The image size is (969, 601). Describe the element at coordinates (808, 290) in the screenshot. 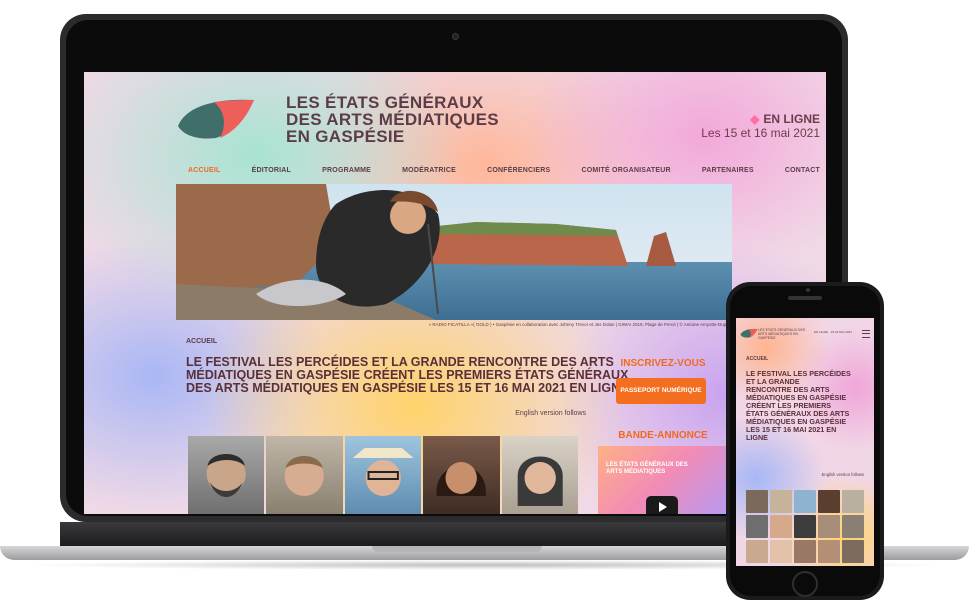

I see `phone-camera` at that location.